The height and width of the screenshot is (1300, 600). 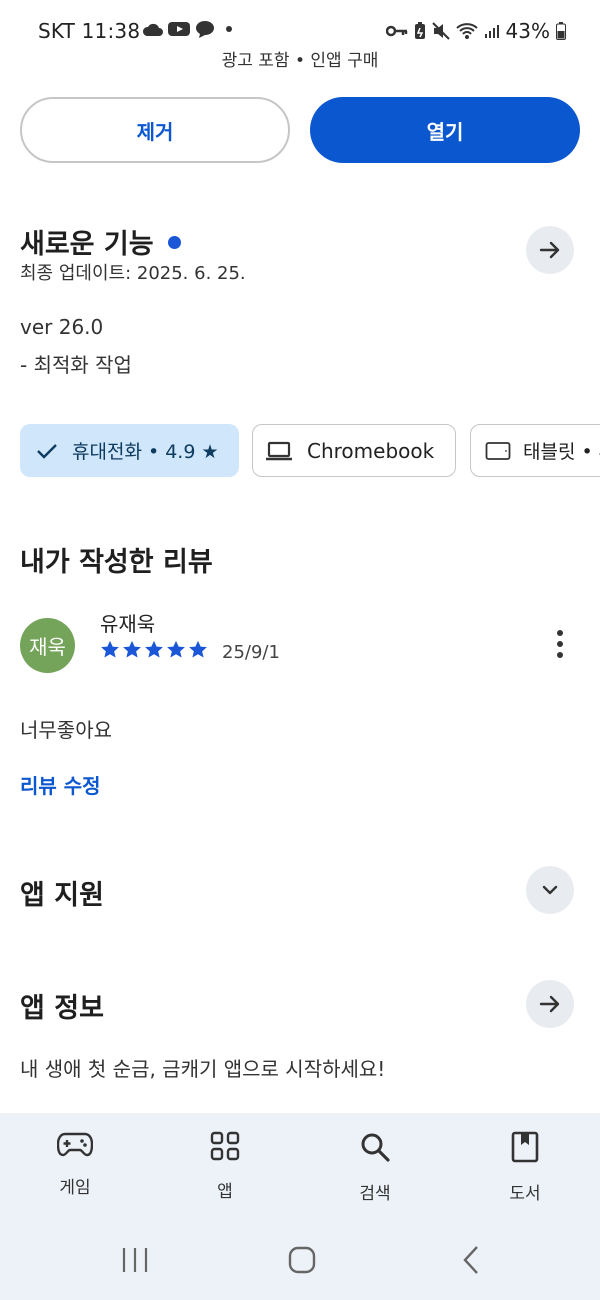 What do you see at coordinates (375, 1147) in the screenshot?
I see `search-icon` at bounding box center [375, 1147].